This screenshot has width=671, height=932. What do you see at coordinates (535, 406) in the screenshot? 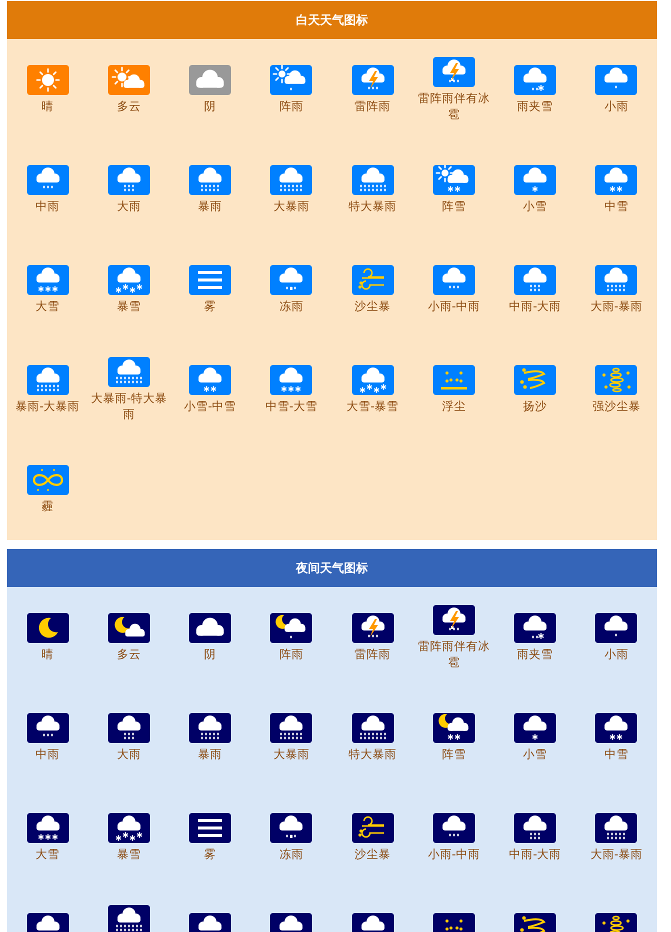
I see `weather-label: 扬沙` at bounding box center [535, 406].